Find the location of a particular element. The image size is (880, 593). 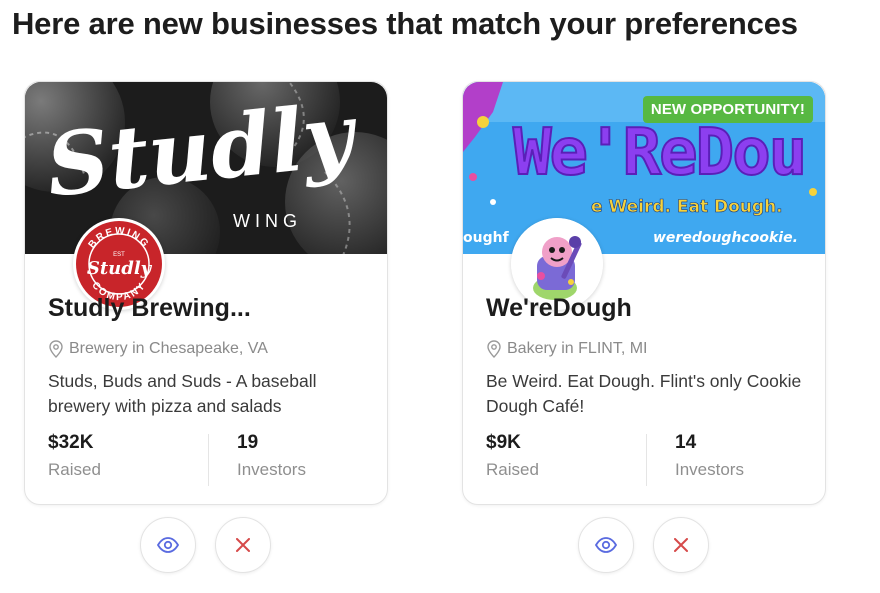

investors-stat: 19 Investors is located at coordinates (271, 456).